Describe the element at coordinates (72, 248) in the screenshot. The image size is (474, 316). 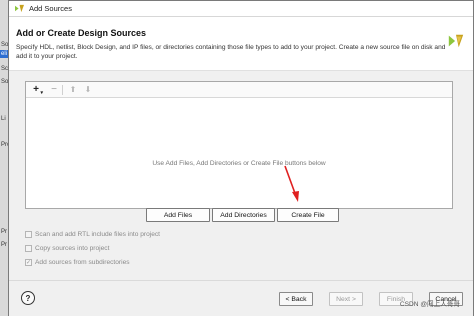
I see `copy-sources-label: Copy sources into project` at that location.